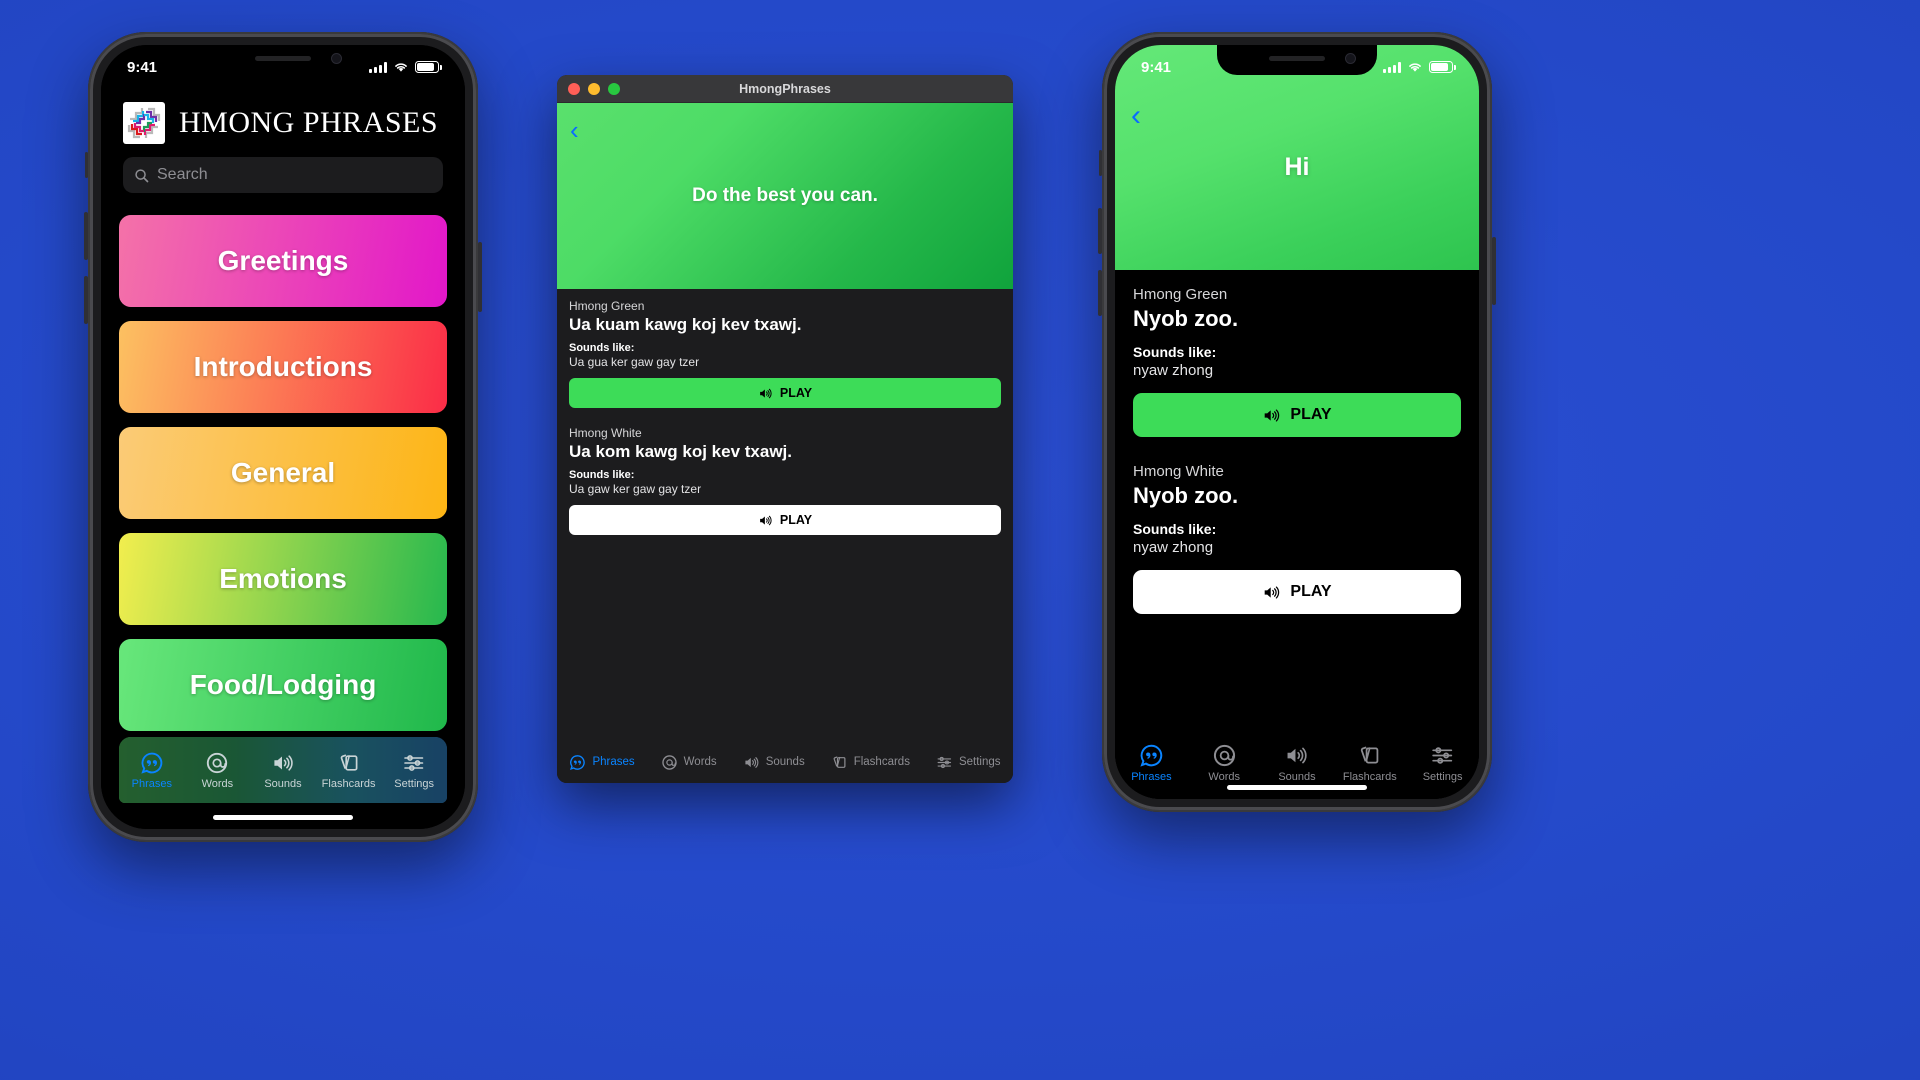  Describe the element at coordinates (785, 196) in the screenshot. I see `phrase-hero-banner: ‹ Do the best you can.` at that location.